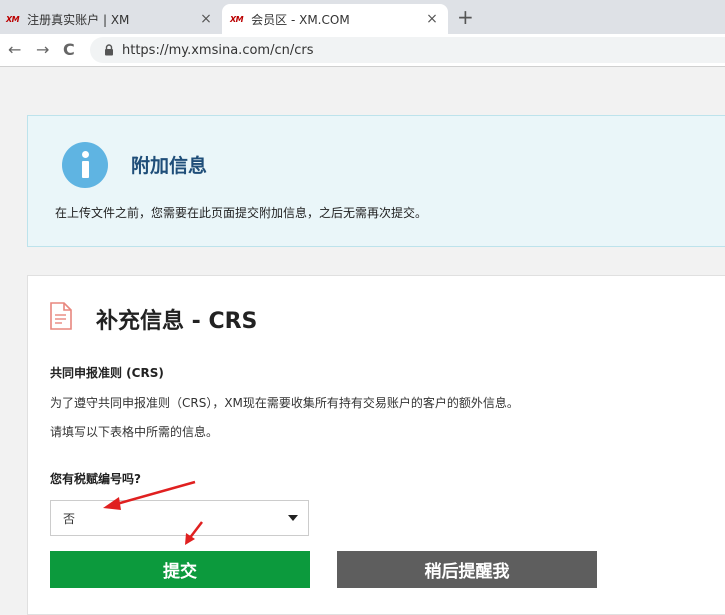  Describe the element at coordinates (109, 50) in the screenshot. I see `lock-icon` at that location.